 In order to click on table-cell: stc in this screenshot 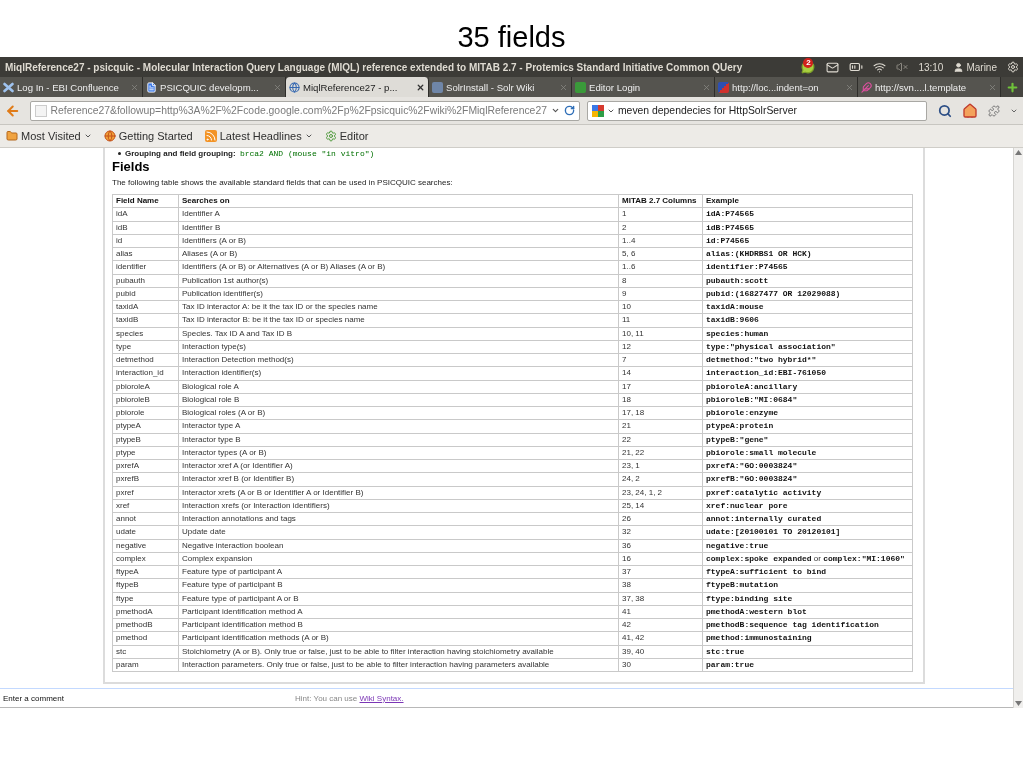, I will do `click(145, 652)`.